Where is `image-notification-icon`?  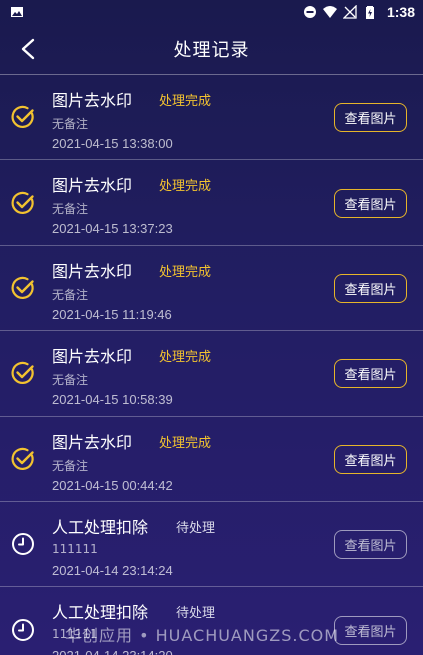
image-notification-icon is located at coordinates (17, 12).